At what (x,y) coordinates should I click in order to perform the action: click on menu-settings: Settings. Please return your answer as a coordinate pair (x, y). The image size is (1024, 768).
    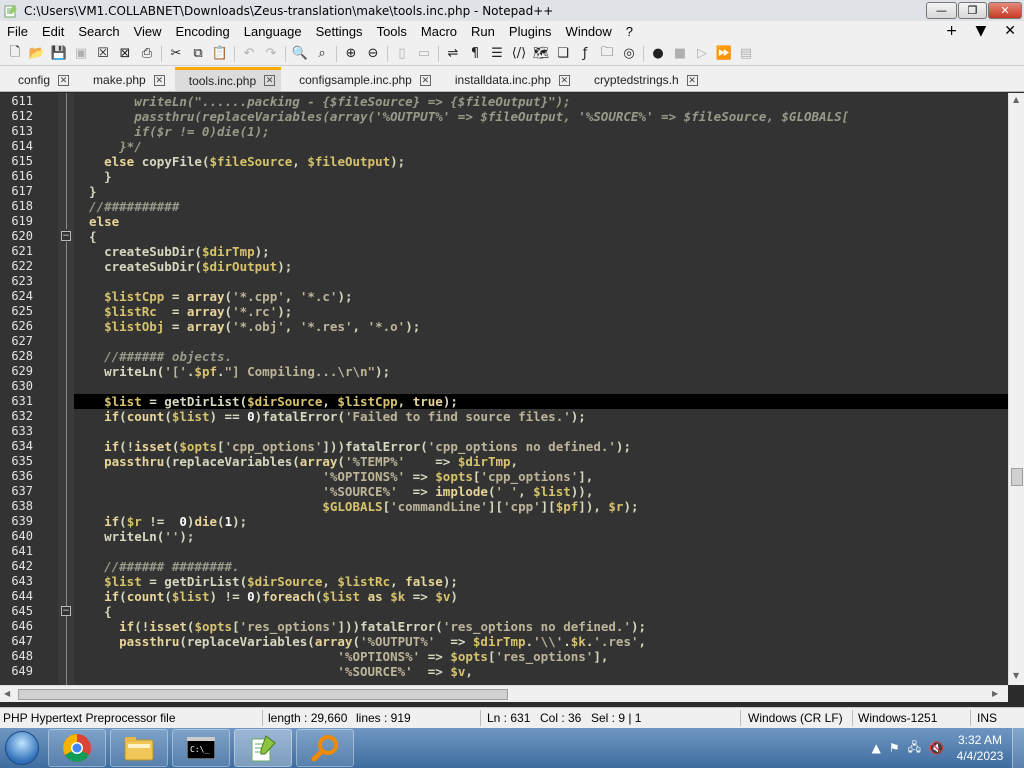
    Looking at the image, I should click on (339, 31).